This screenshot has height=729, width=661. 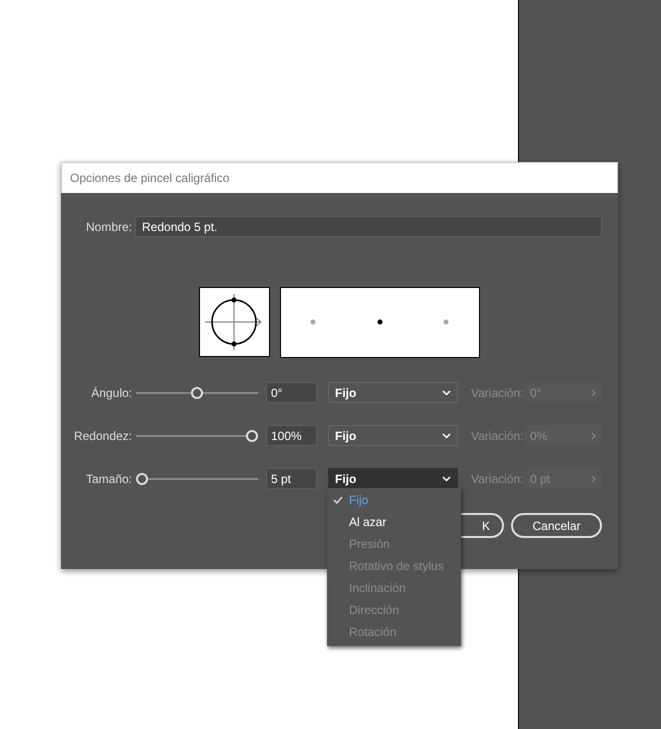 I want to click on field-label: Redondez:, so click(x=102, y=435).